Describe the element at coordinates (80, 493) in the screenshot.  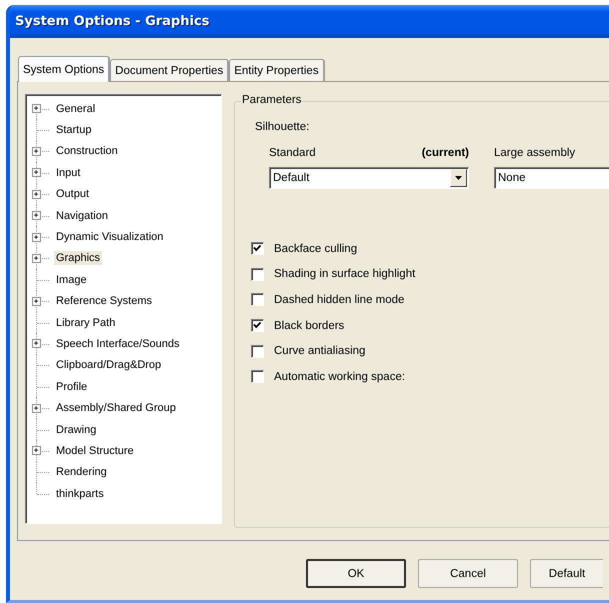
I see `tree-item: thinkparts` at that location.